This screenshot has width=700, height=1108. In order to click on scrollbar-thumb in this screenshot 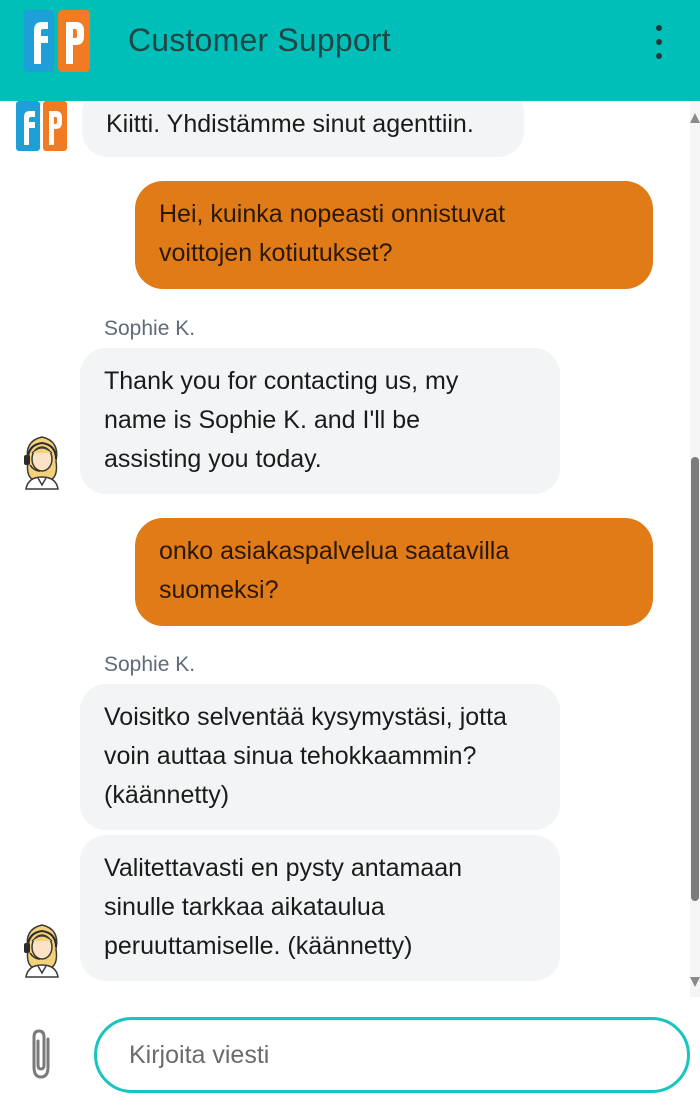, I will do `click(695, 679)`.